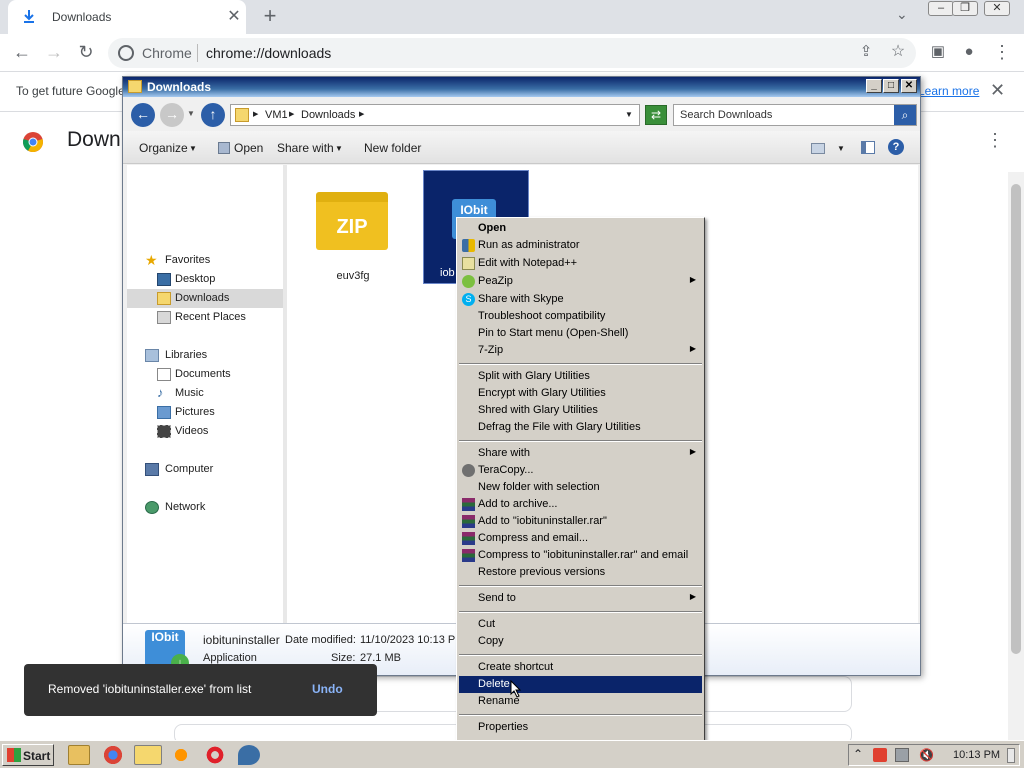  Describe the element at coordinates (148, 755) in the screenshot. I see `explorer-taskbar-icon` at that location.